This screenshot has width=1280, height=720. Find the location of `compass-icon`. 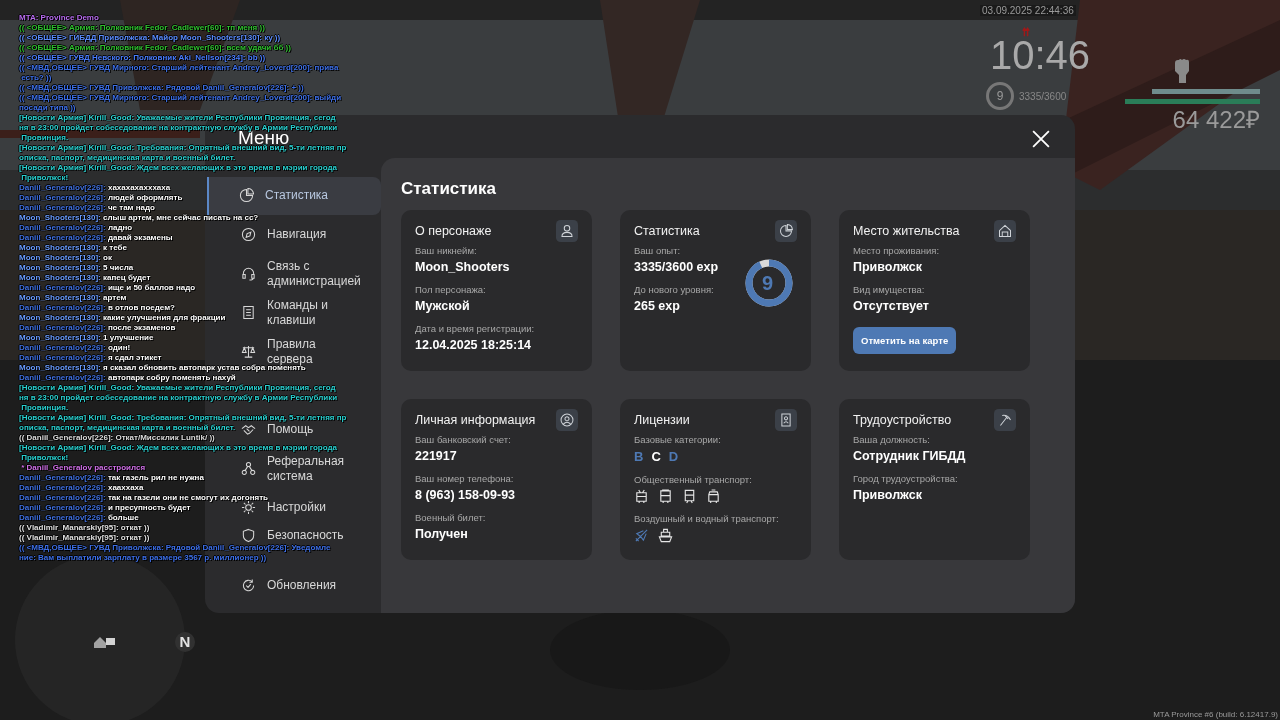

compass-icon is located at coordinates (248, 234).